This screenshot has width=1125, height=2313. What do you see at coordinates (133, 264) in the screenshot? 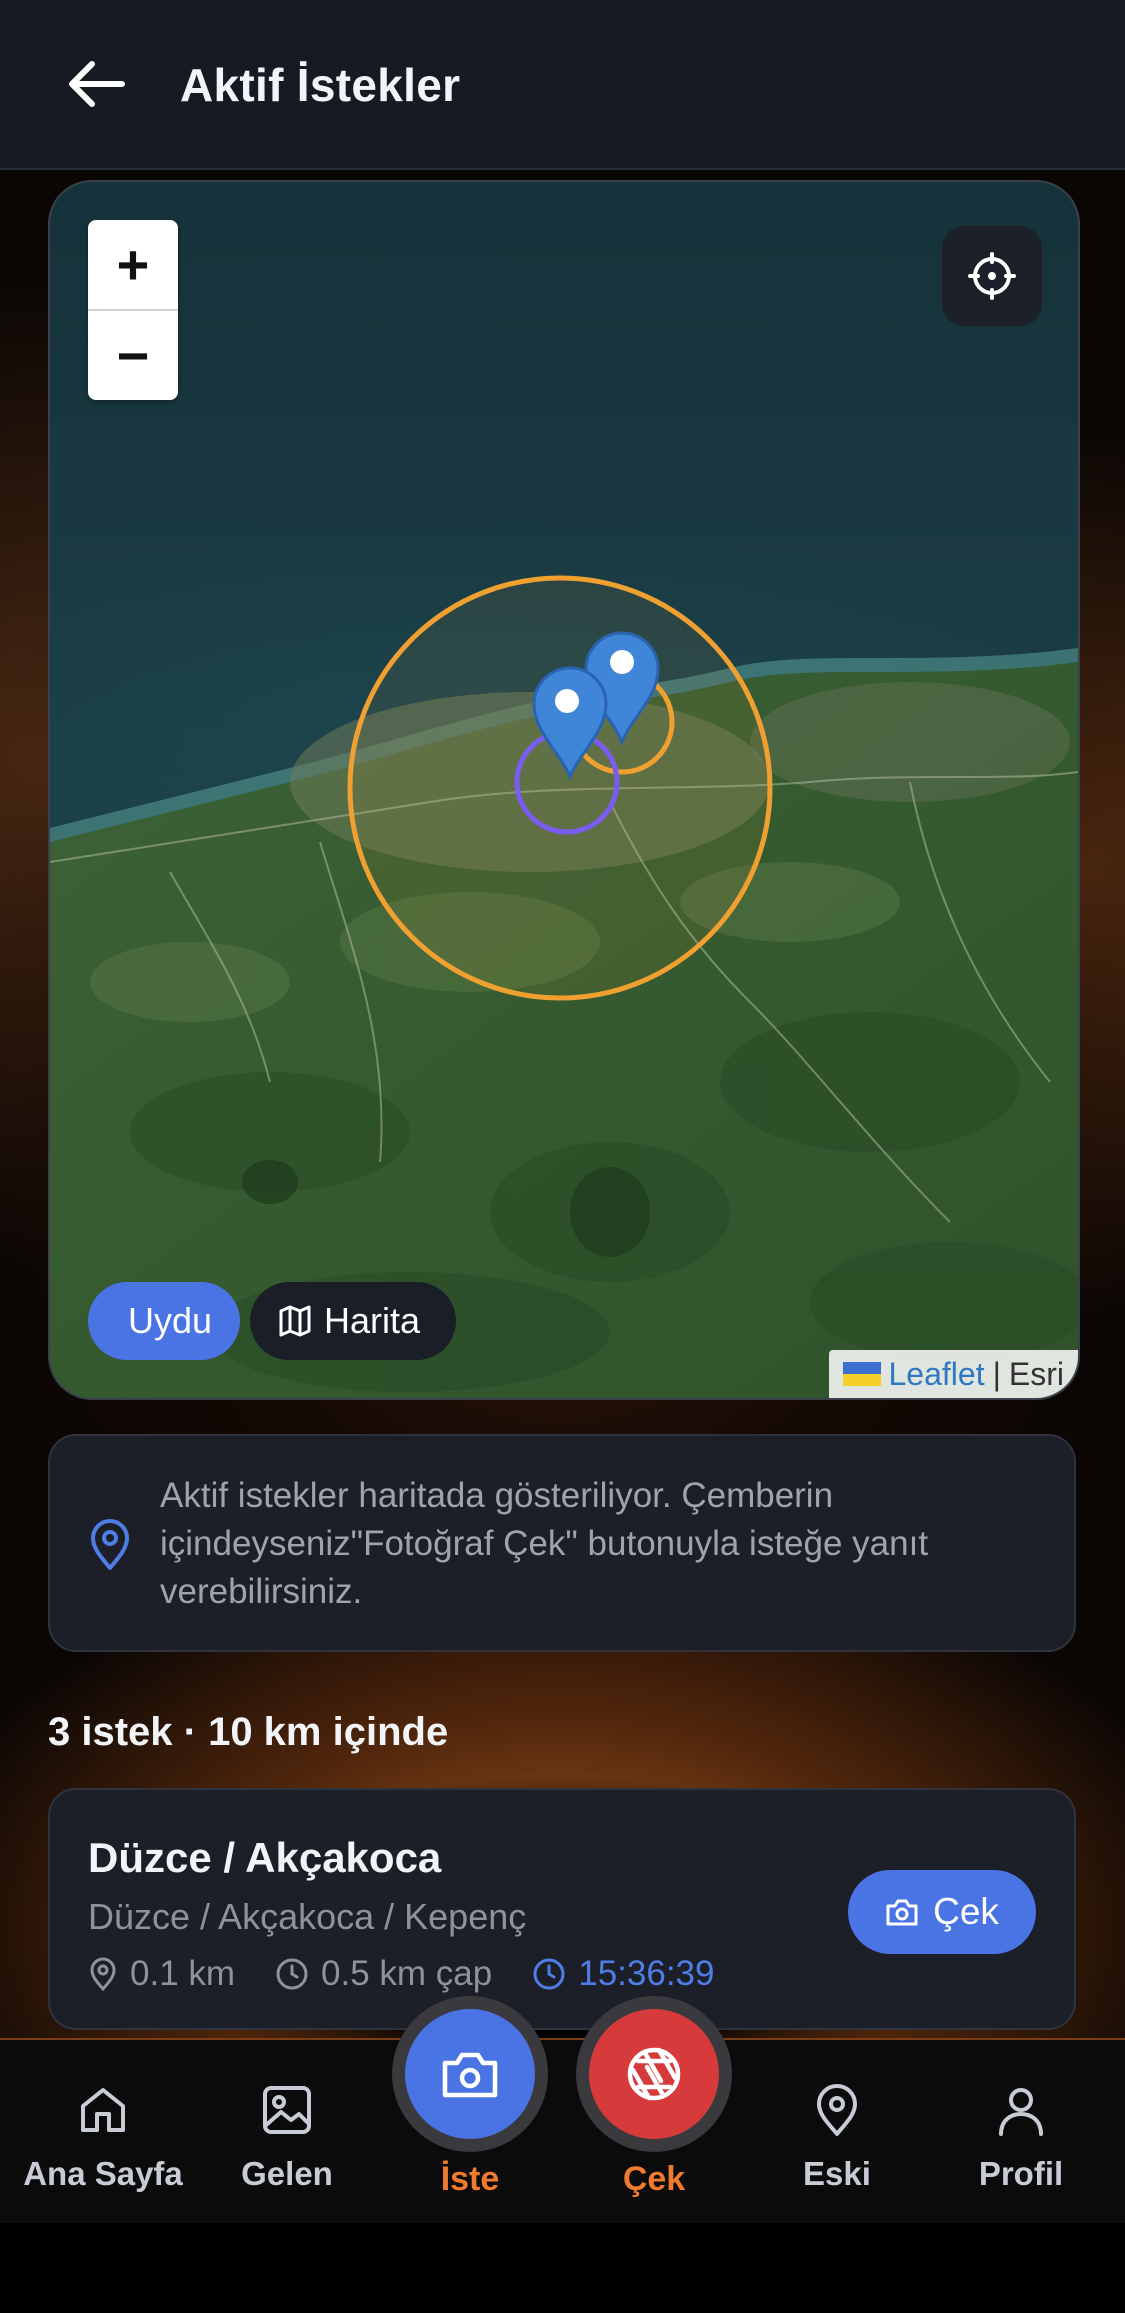
I see `zoom-in-button: +` at bounding box center [133, 264].